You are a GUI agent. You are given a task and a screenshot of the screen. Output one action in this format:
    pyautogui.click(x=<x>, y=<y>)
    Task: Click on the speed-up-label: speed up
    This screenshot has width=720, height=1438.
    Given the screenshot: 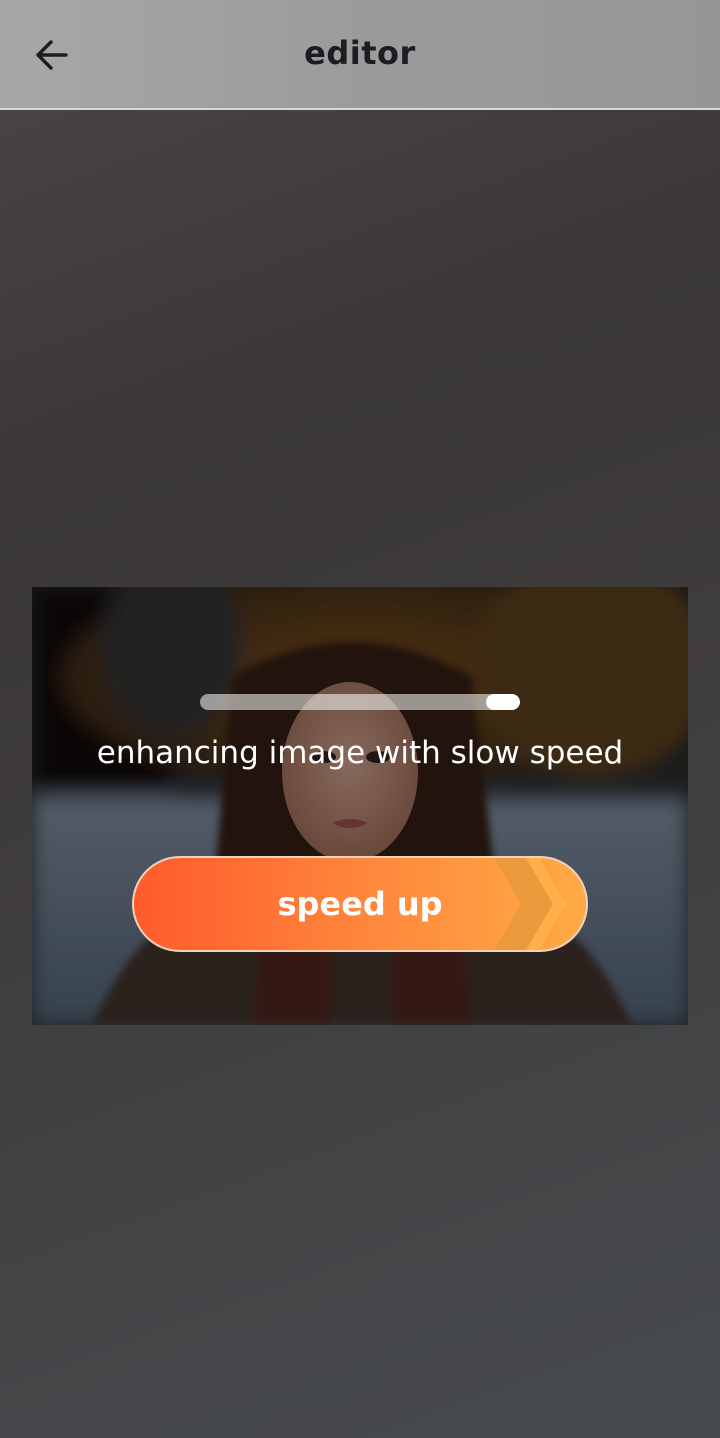 What is the action you would take?
    pyautogui.click(x=360, y=904)
    